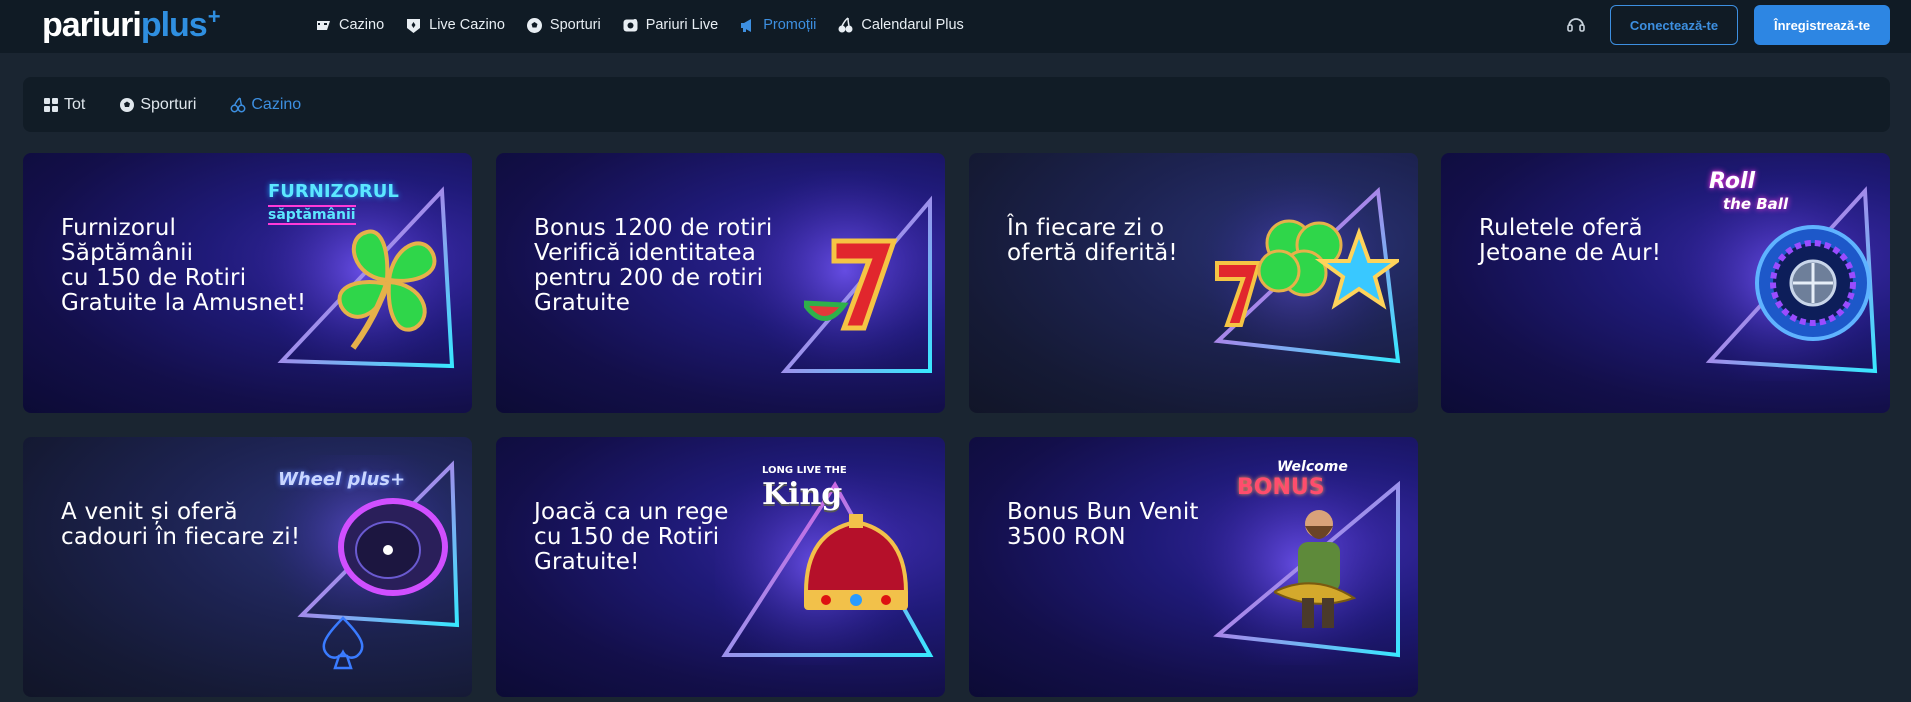  Describe the element at coordinates (92, 25) in the screenshot. I see `logo-text-pariuri: pariuri` at that location.